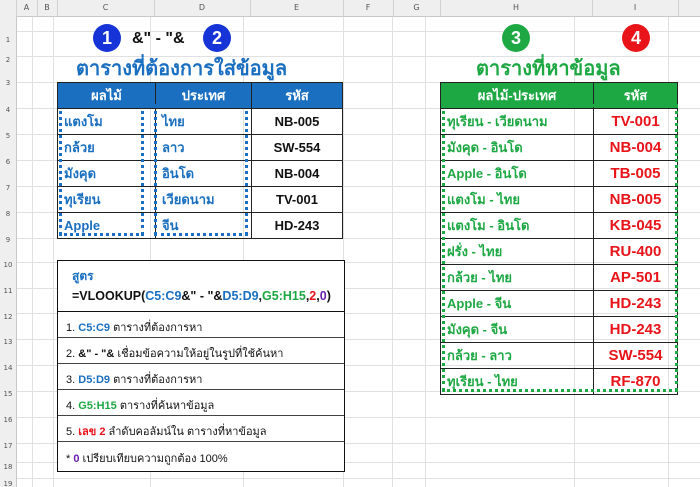 This screenshot has height=487, width=700. I want to click on note-text: เชื่อมข้อความให้อยู่ในรูปที่ใช้ค้นหา, so click(199, 354).